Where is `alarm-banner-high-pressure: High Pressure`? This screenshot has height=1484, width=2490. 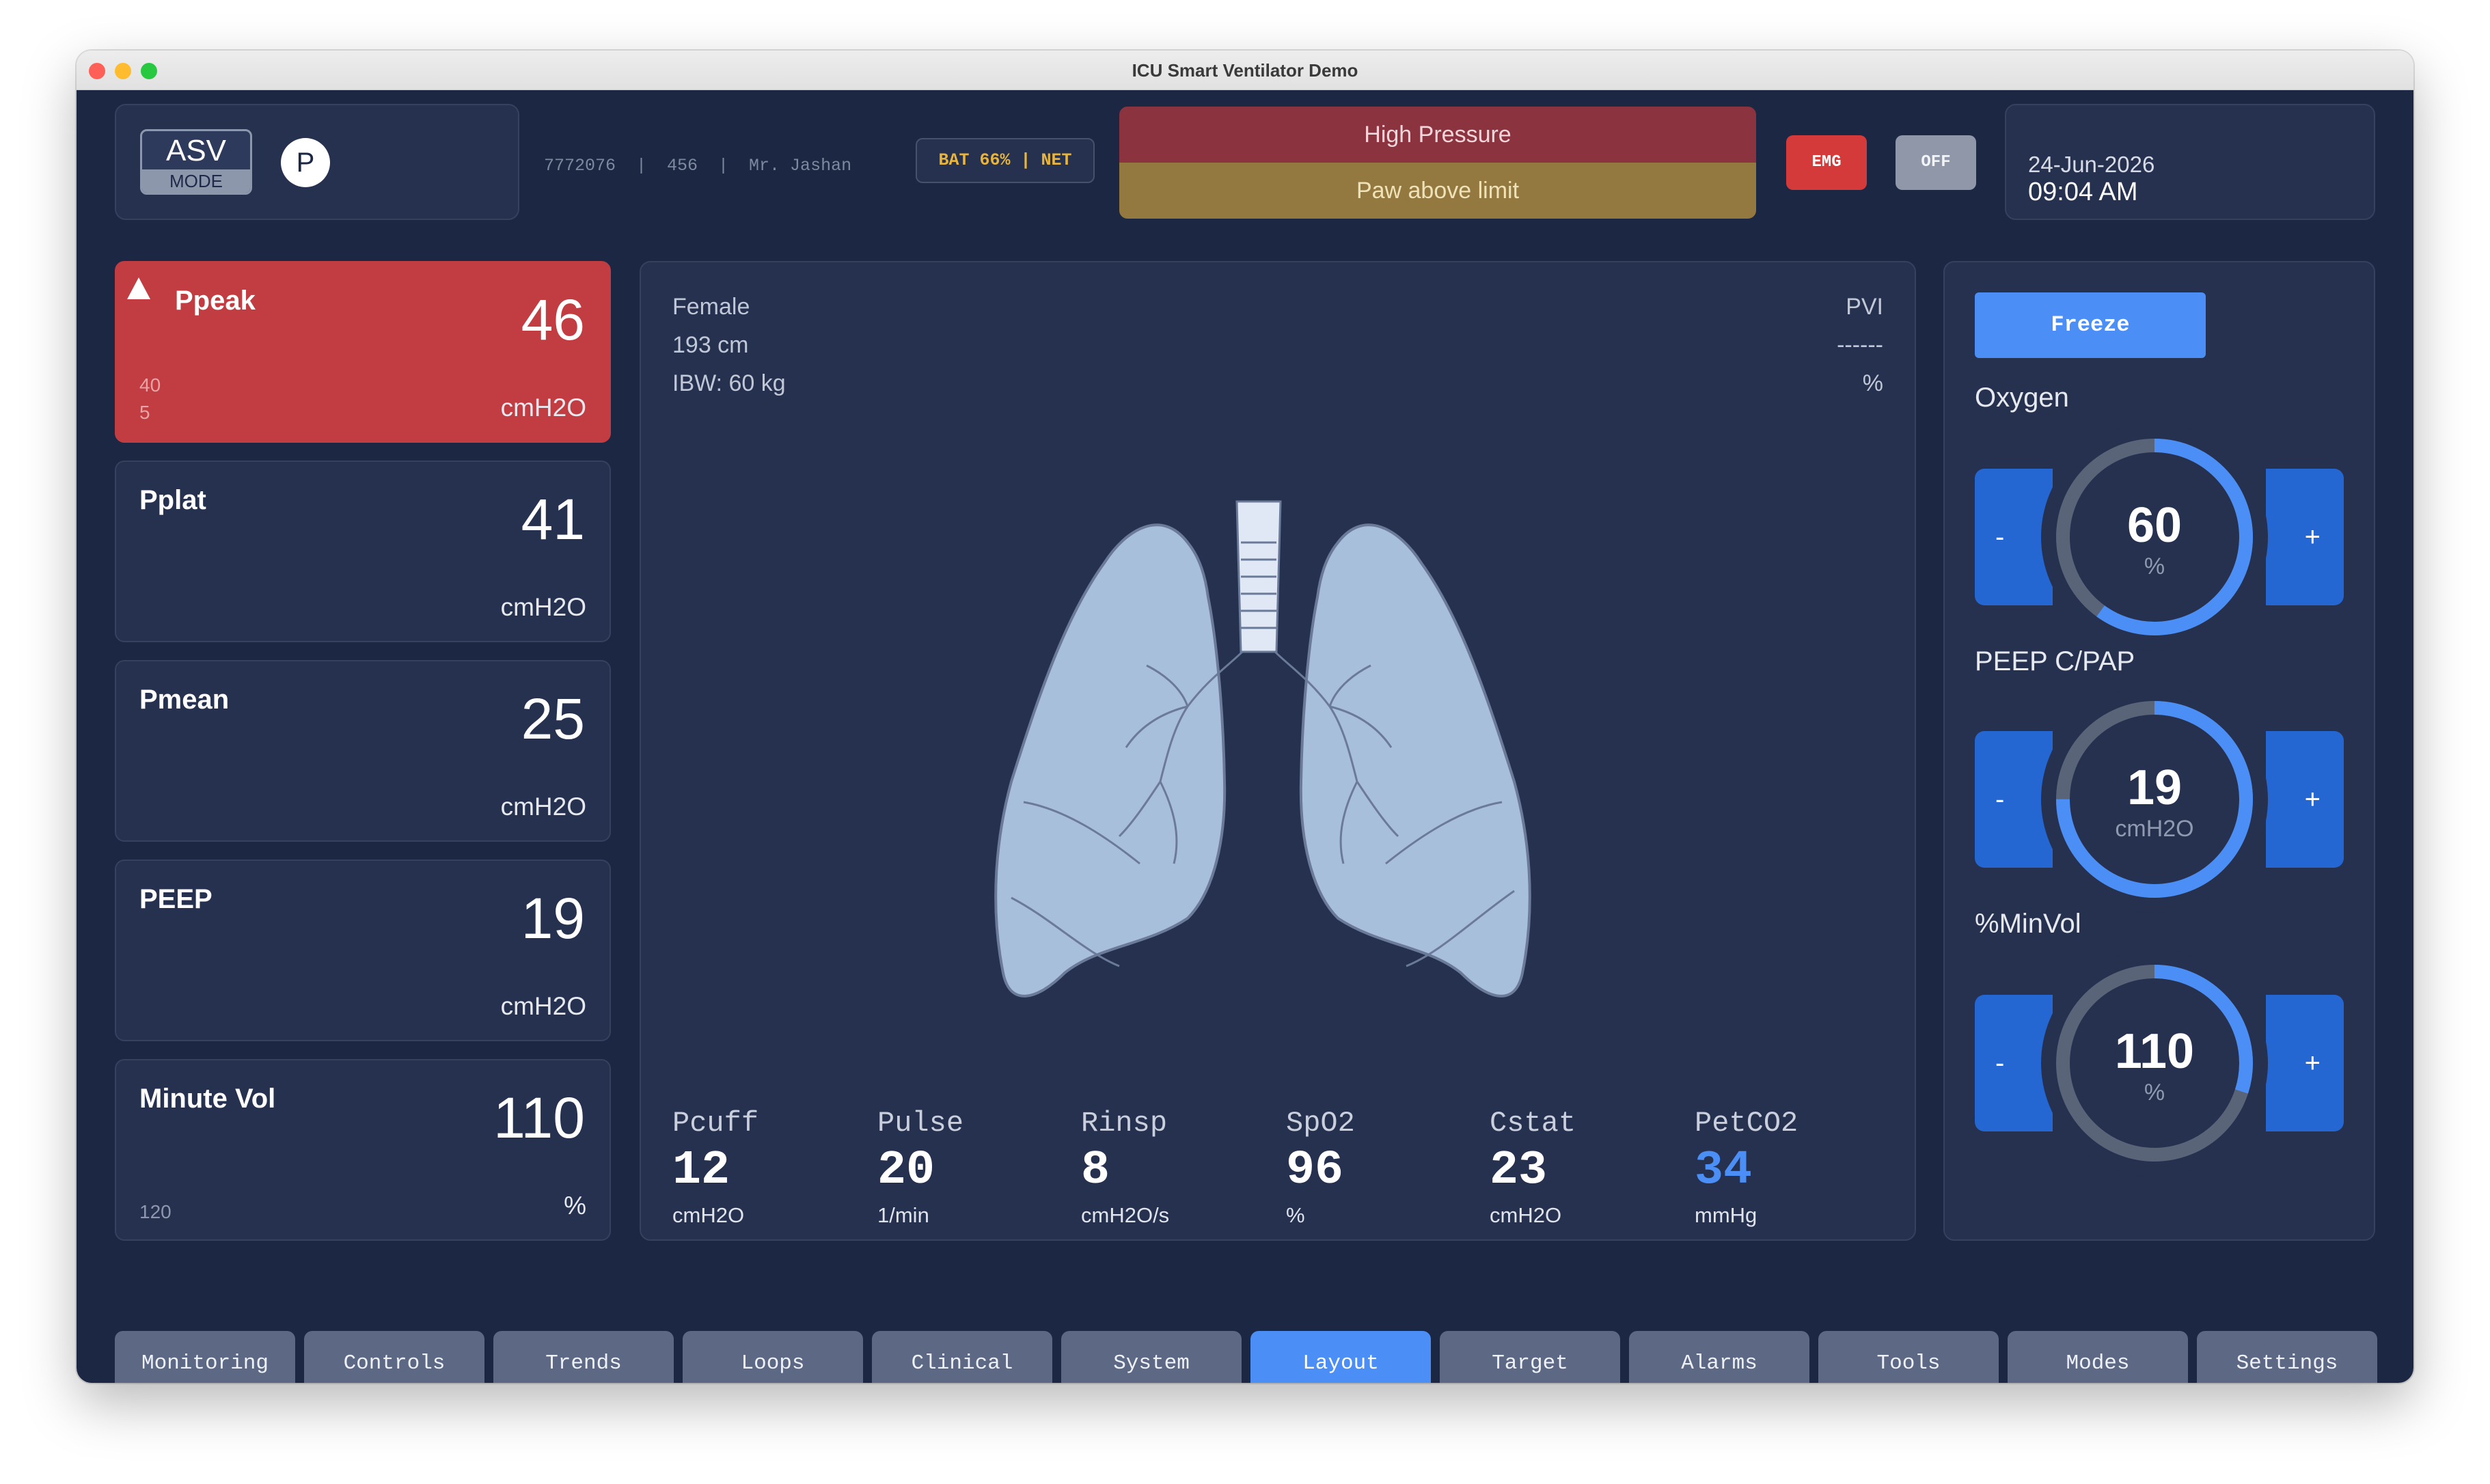 alarm-banner-high-pressure: High Pressure is located at coordinates (1437, 135).